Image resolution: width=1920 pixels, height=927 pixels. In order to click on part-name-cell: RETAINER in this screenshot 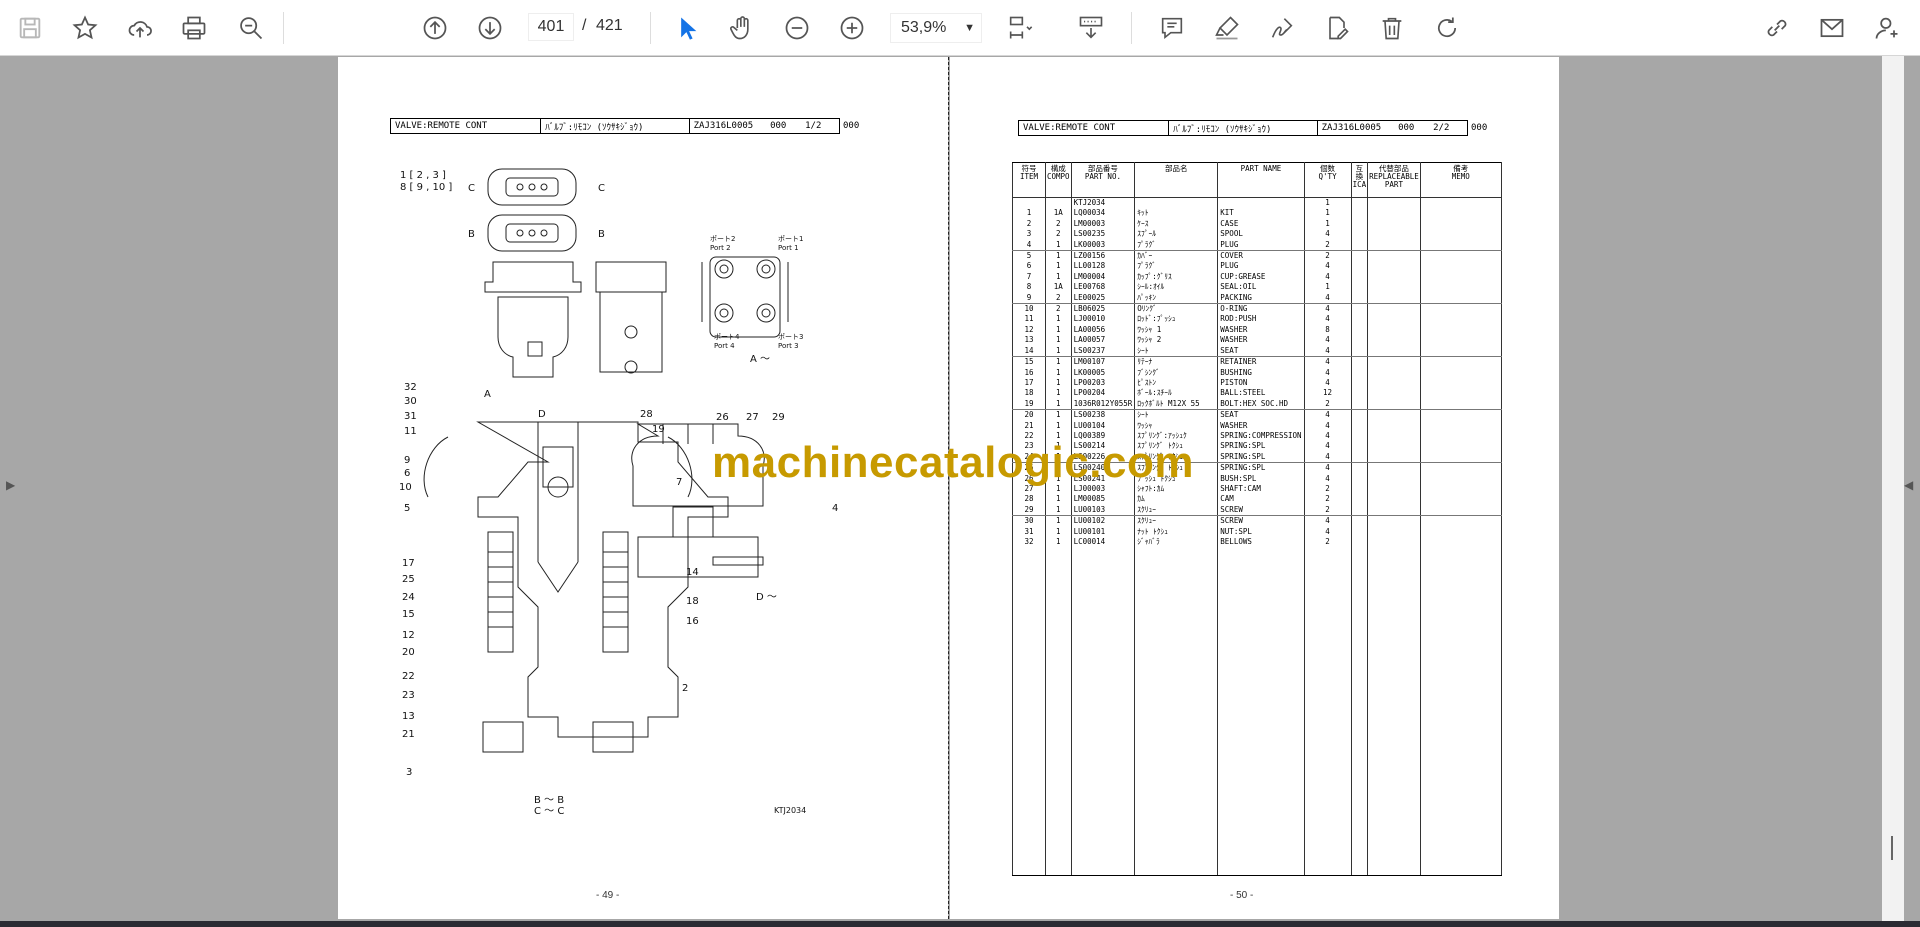, I will do `click(1261, 362)`.